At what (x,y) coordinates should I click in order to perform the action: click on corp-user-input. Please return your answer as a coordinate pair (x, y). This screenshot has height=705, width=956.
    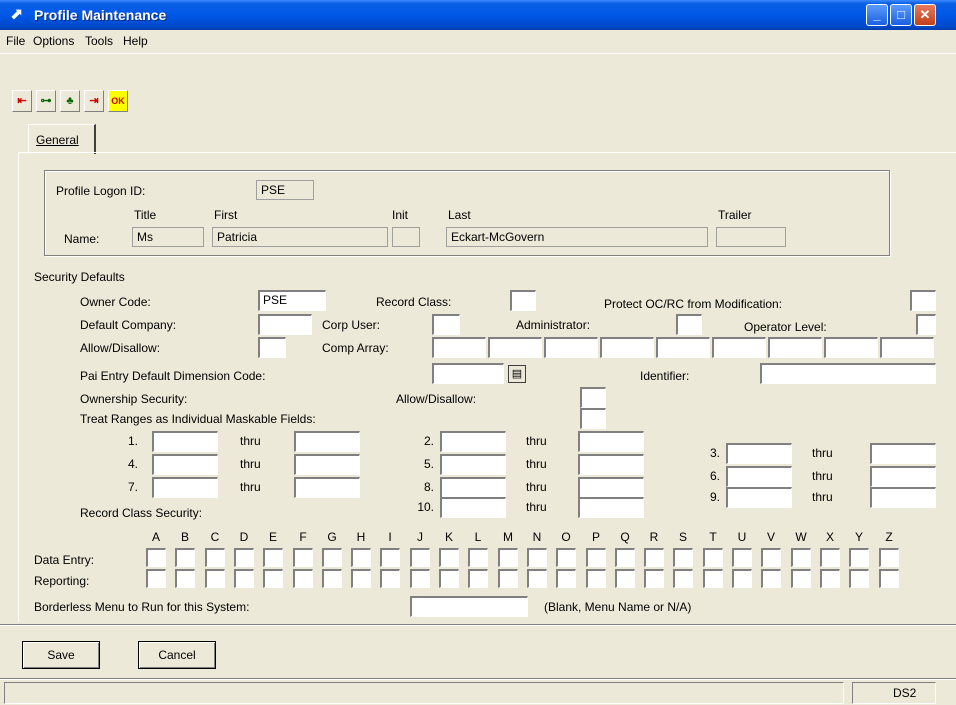
    Looking at the image, I should click on (446, 324).